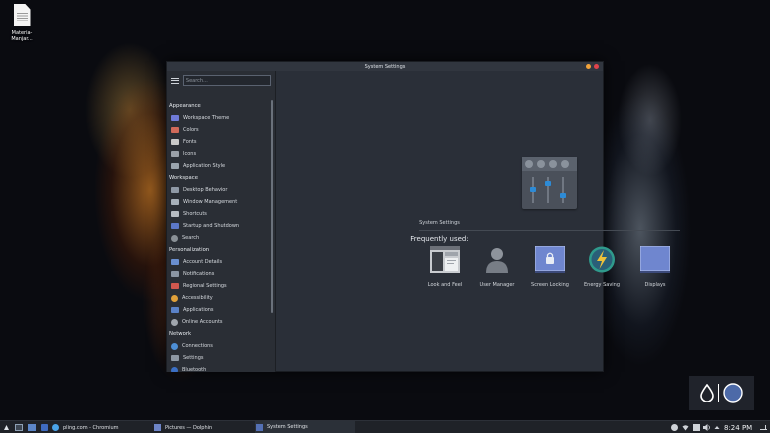  I want to click on sidebar-item-online-accounts: Online Accounts, so click(218, 322).